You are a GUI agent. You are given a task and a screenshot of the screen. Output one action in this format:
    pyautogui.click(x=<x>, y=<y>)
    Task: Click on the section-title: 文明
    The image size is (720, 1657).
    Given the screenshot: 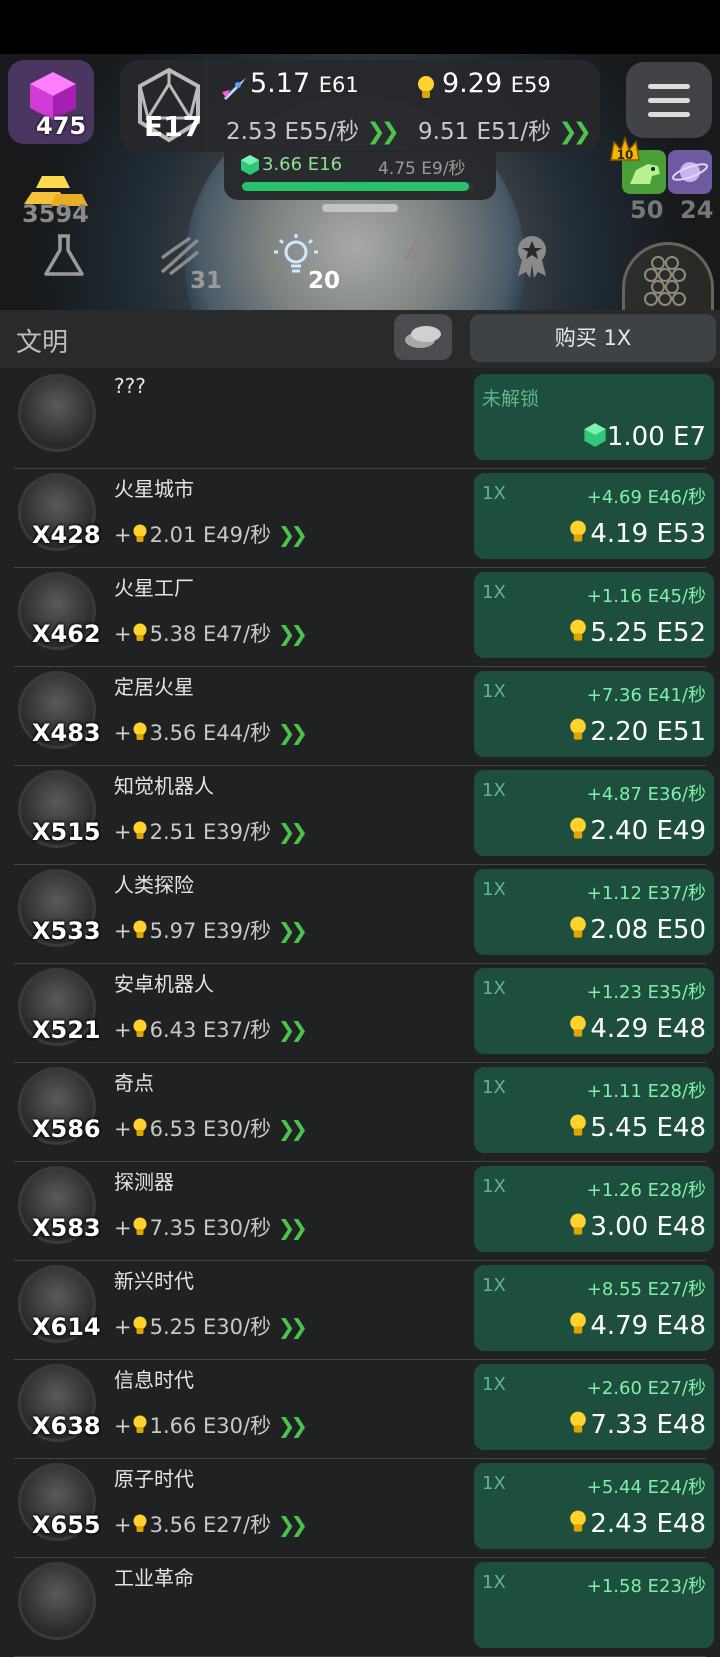 What is the action you would take?
    pyautogui.click(x=42, y=343)
    